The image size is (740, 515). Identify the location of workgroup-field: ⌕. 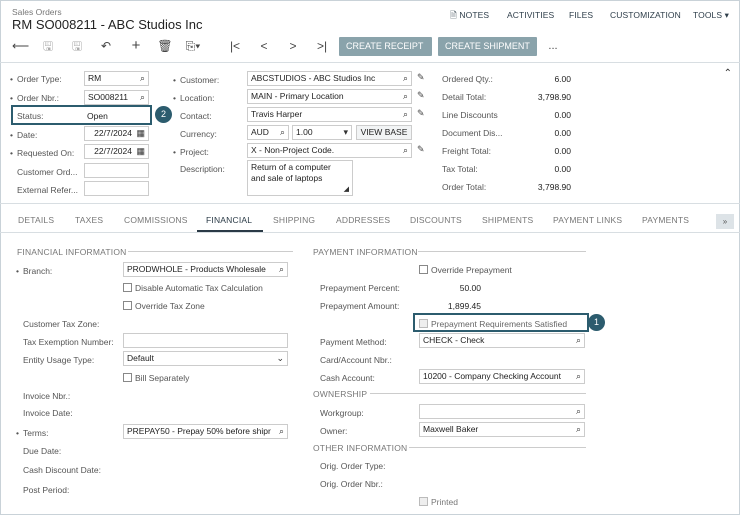
(502, 411).